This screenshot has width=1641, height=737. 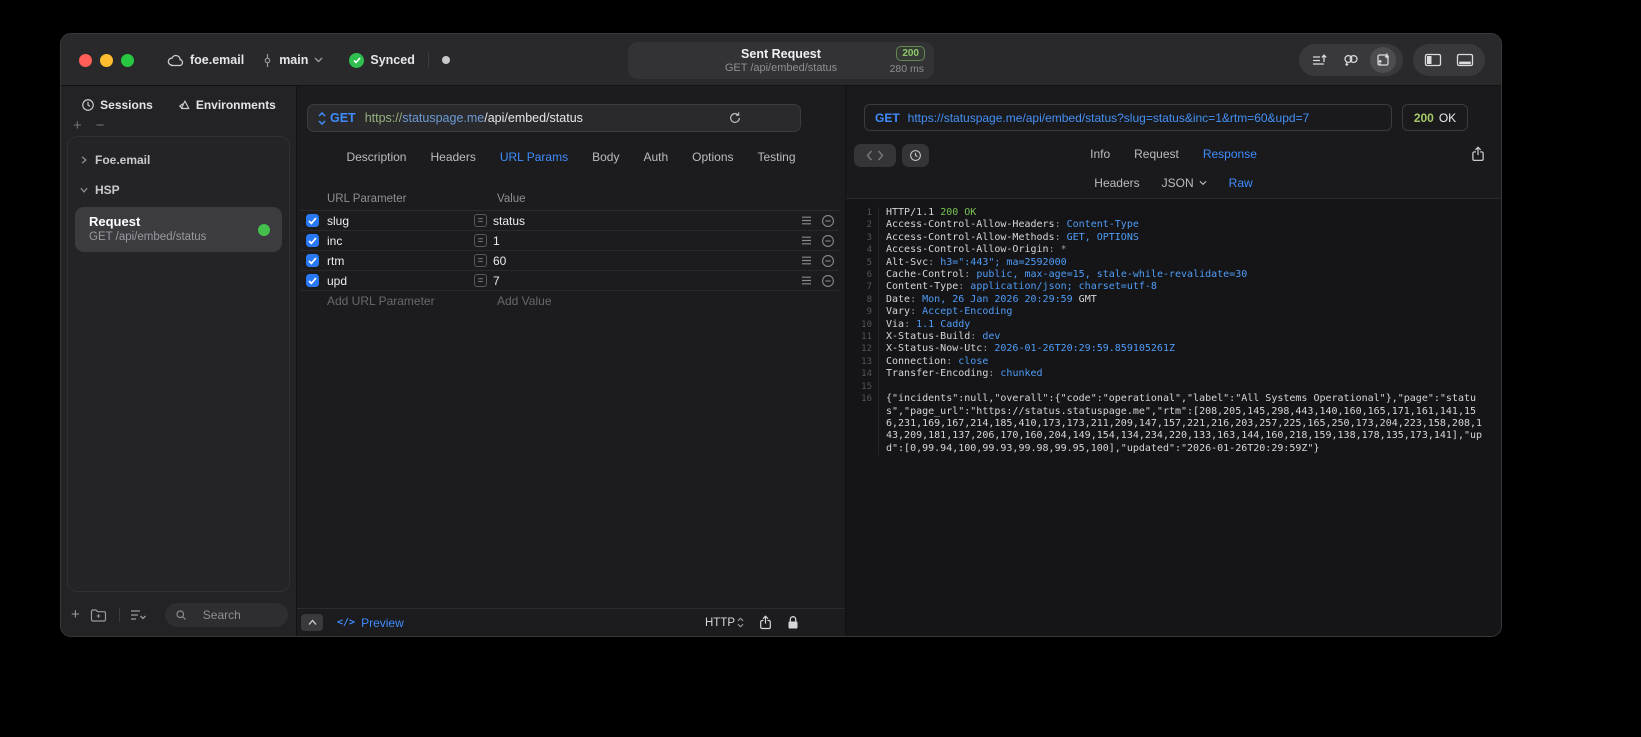 What do you see at coordinates (77, 125) in the screenshot?
I see `add-session-button: +` at bounding box center [77, 125].